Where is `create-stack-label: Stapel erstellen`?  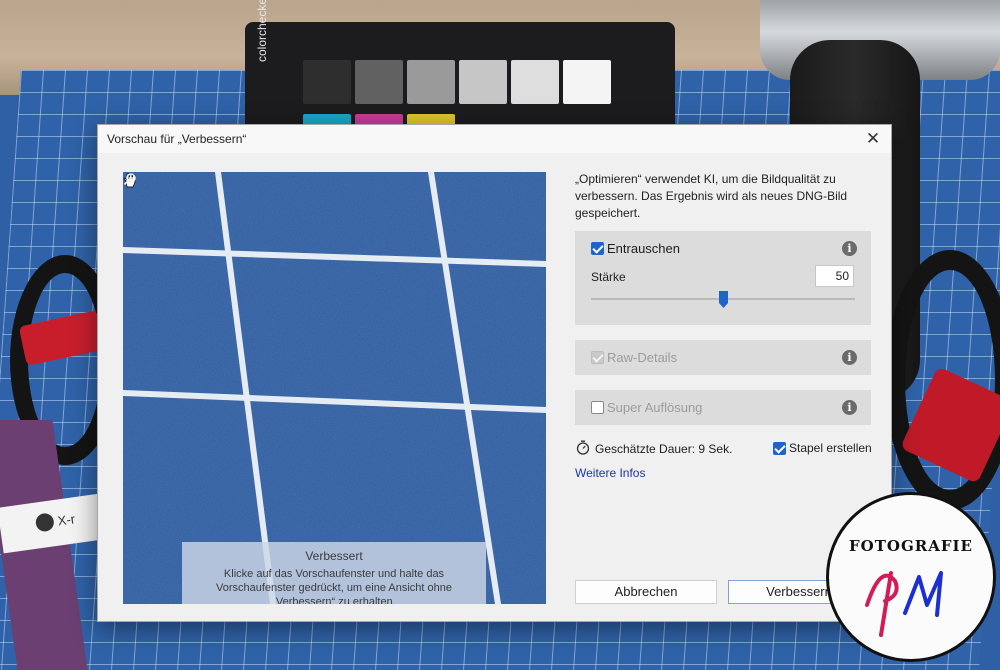
create-stack-label: Stapel erstellen is located at coordinates (830, 448).